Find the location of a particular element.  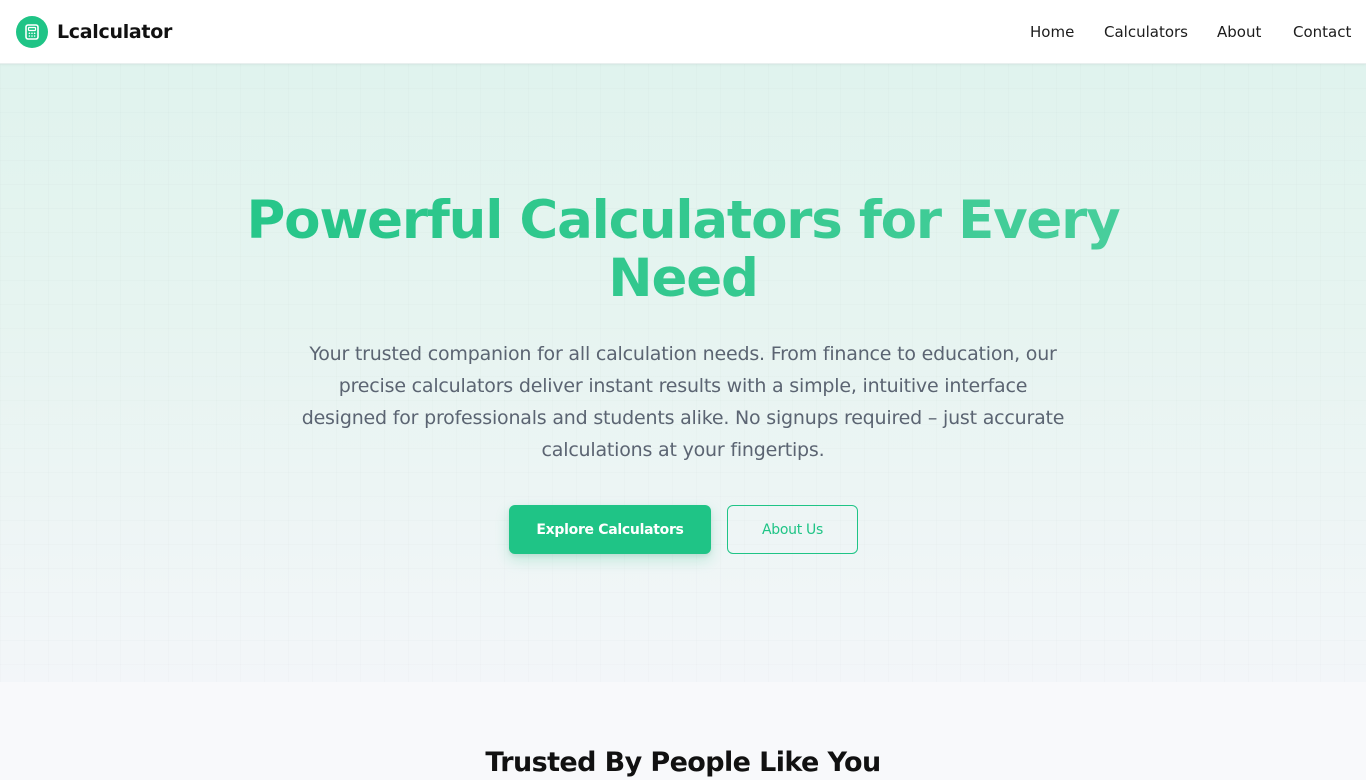

calculator-icon is located at coordinates (32, 32).